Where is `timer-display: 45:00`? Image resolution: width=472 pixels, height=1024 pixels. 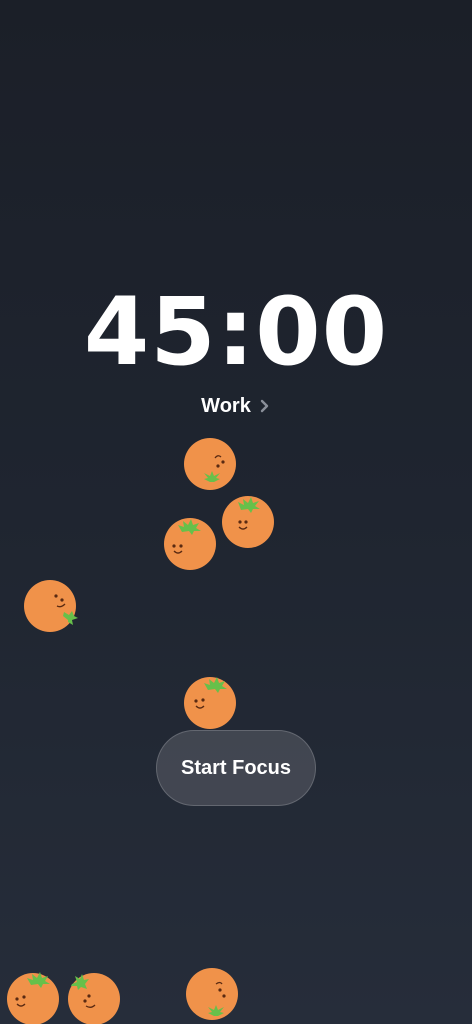 timer-display: 45:00 is located at coordinates (236, 332).